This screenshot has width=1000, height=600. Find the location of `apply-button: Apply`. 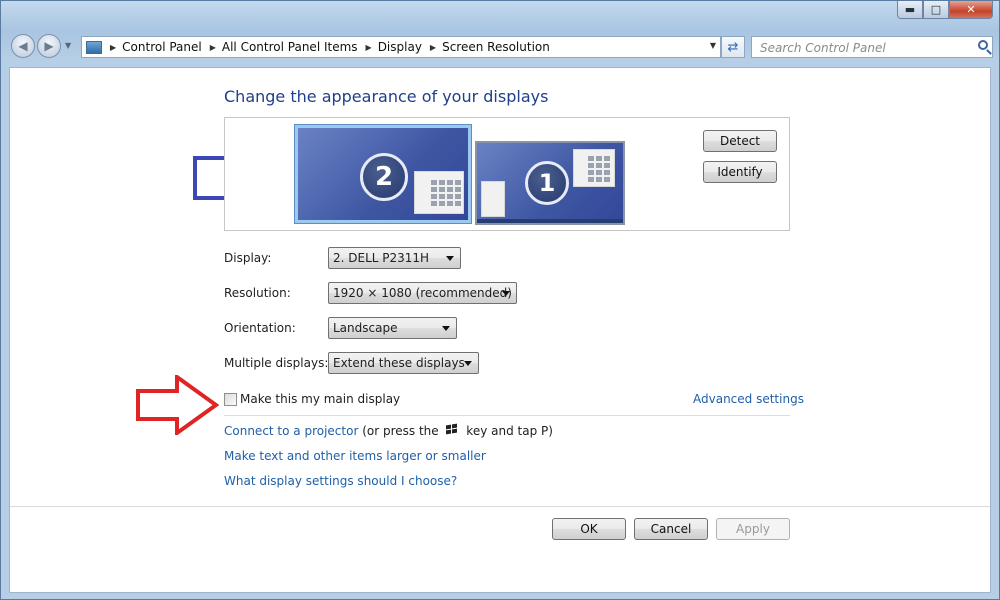

apply-button: Apply is located at coordinates (753, 529).